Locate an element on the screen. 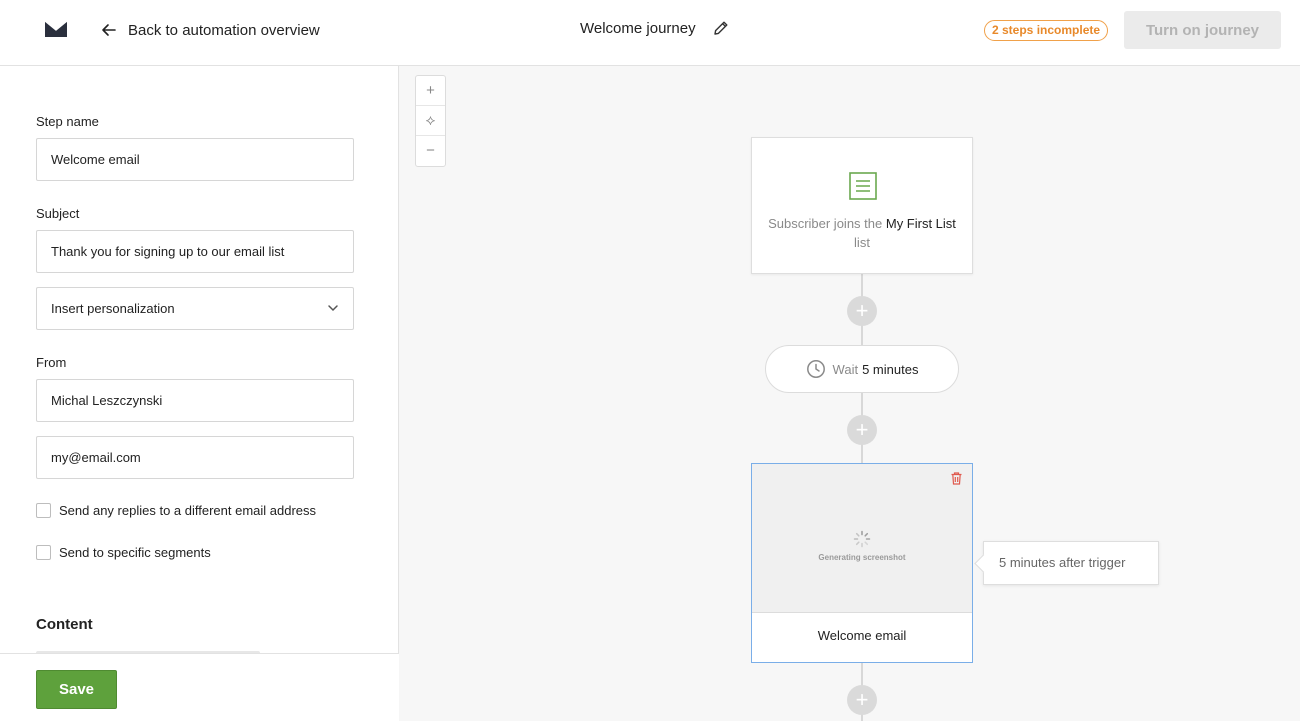  wait-duration: 5 minutes is located at coordinates (890, 369).